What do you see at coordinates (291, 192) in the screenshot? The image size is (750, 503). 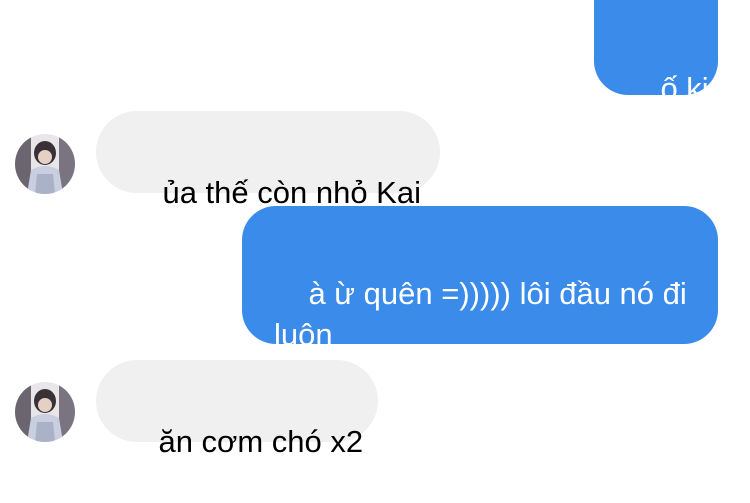 I see `message-text: ủa thế còn nhỏ Kai` at bounding box center [291, 192].